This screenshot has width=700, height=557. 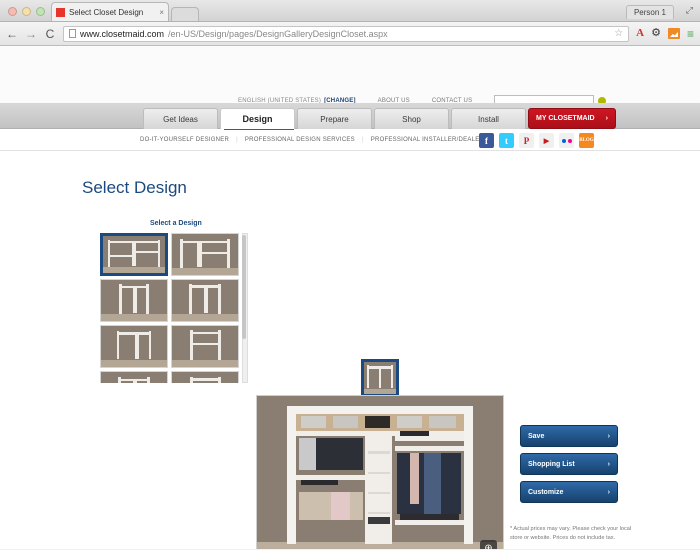 What do you see at coordinates (12, 34) in the screenshot?
I see `back-icon: ←` at bounding box center [12, 34].